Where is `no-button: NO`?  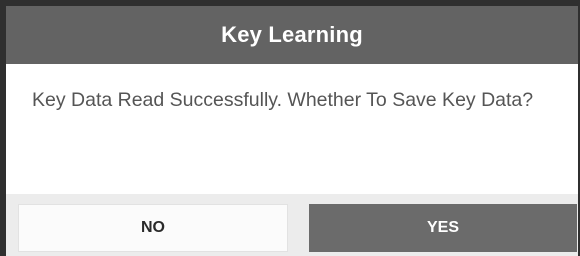
no-button: NO is located at coordinates (153, 228).